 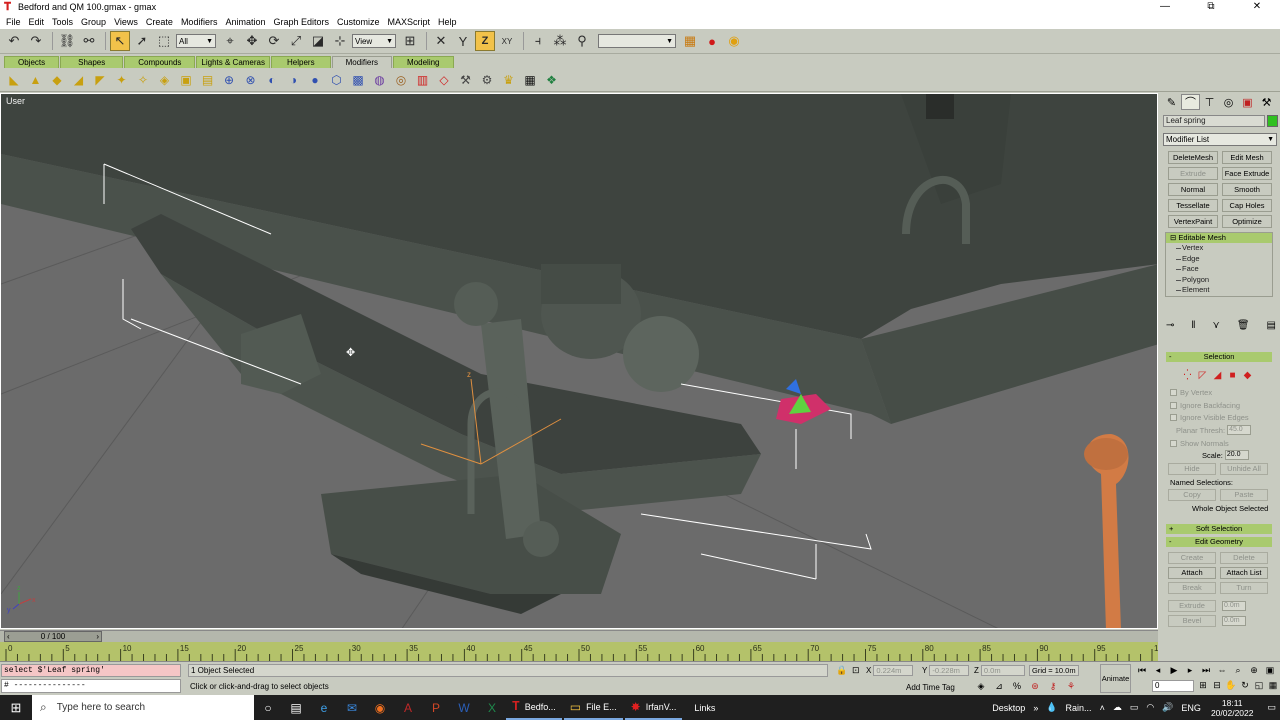 I want to click on make-unique-icon: ⋎, so click(x=1216, y=325).